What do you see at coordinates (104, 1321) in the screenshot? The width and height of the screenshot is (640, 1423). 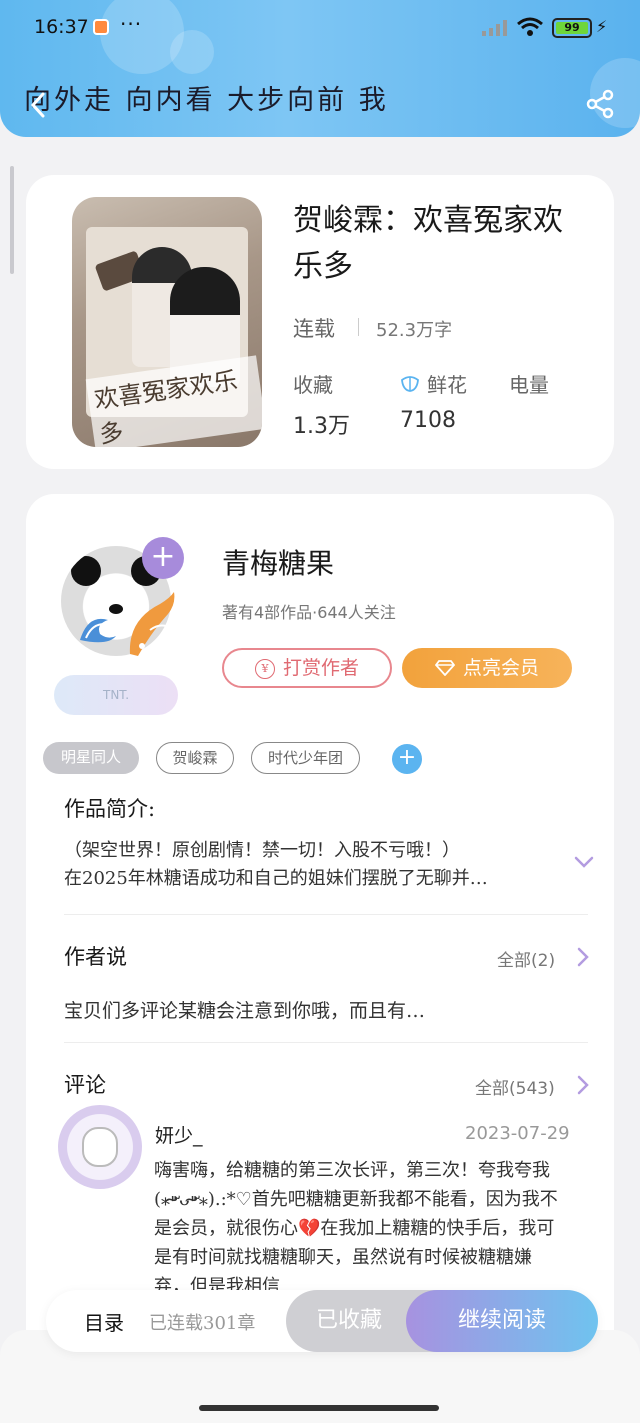 I see `table-of-contents-button: 目录` at bounding box center [104, 1321].